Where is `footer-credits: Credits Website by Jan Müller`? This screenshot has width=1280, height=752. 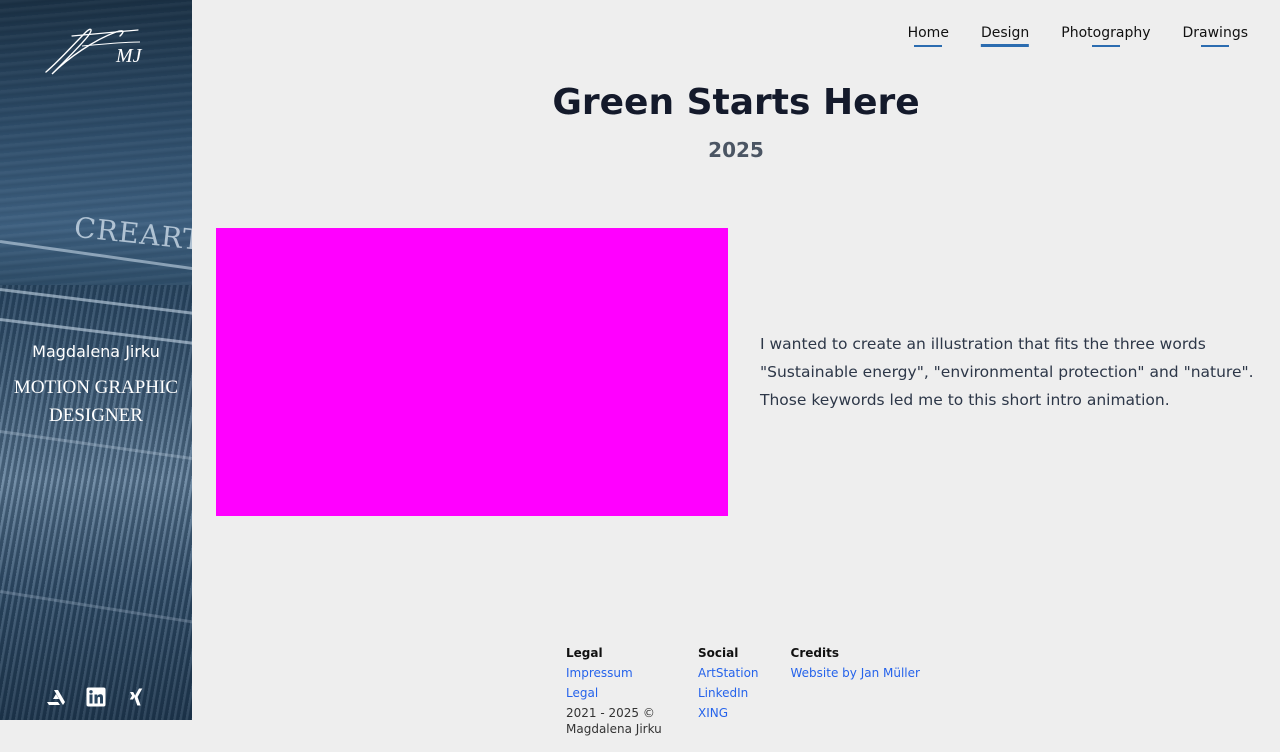
footer-credits: Credits Website by Jan Müller is located at coordinates (855, 690).